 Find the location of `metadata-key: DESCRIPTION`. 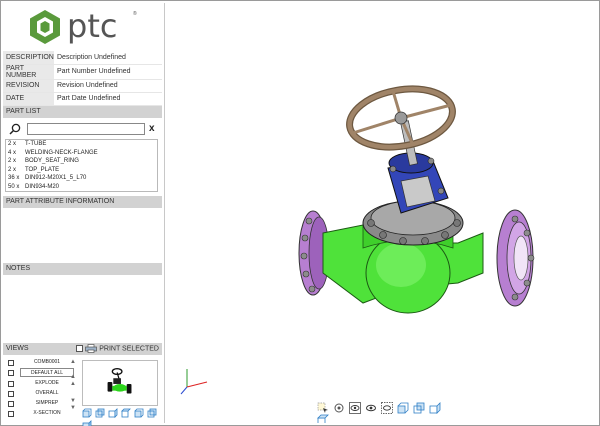

metadata-key: DESCRIPTION is located at coordinates (28, 58).